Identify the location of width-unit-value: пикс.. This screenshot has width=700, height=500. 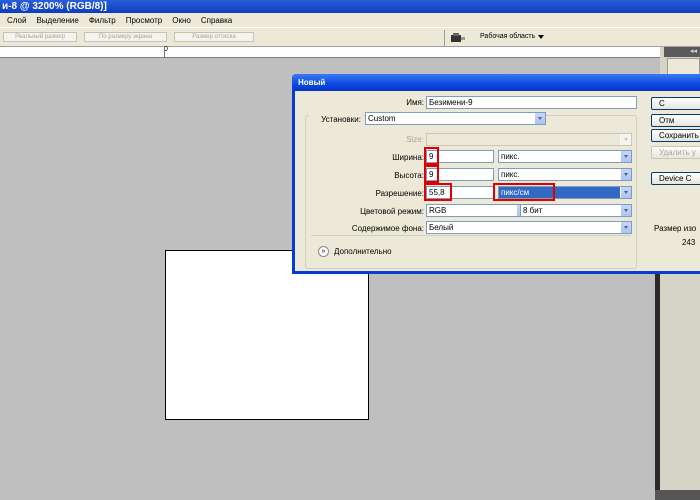
(510, 156).